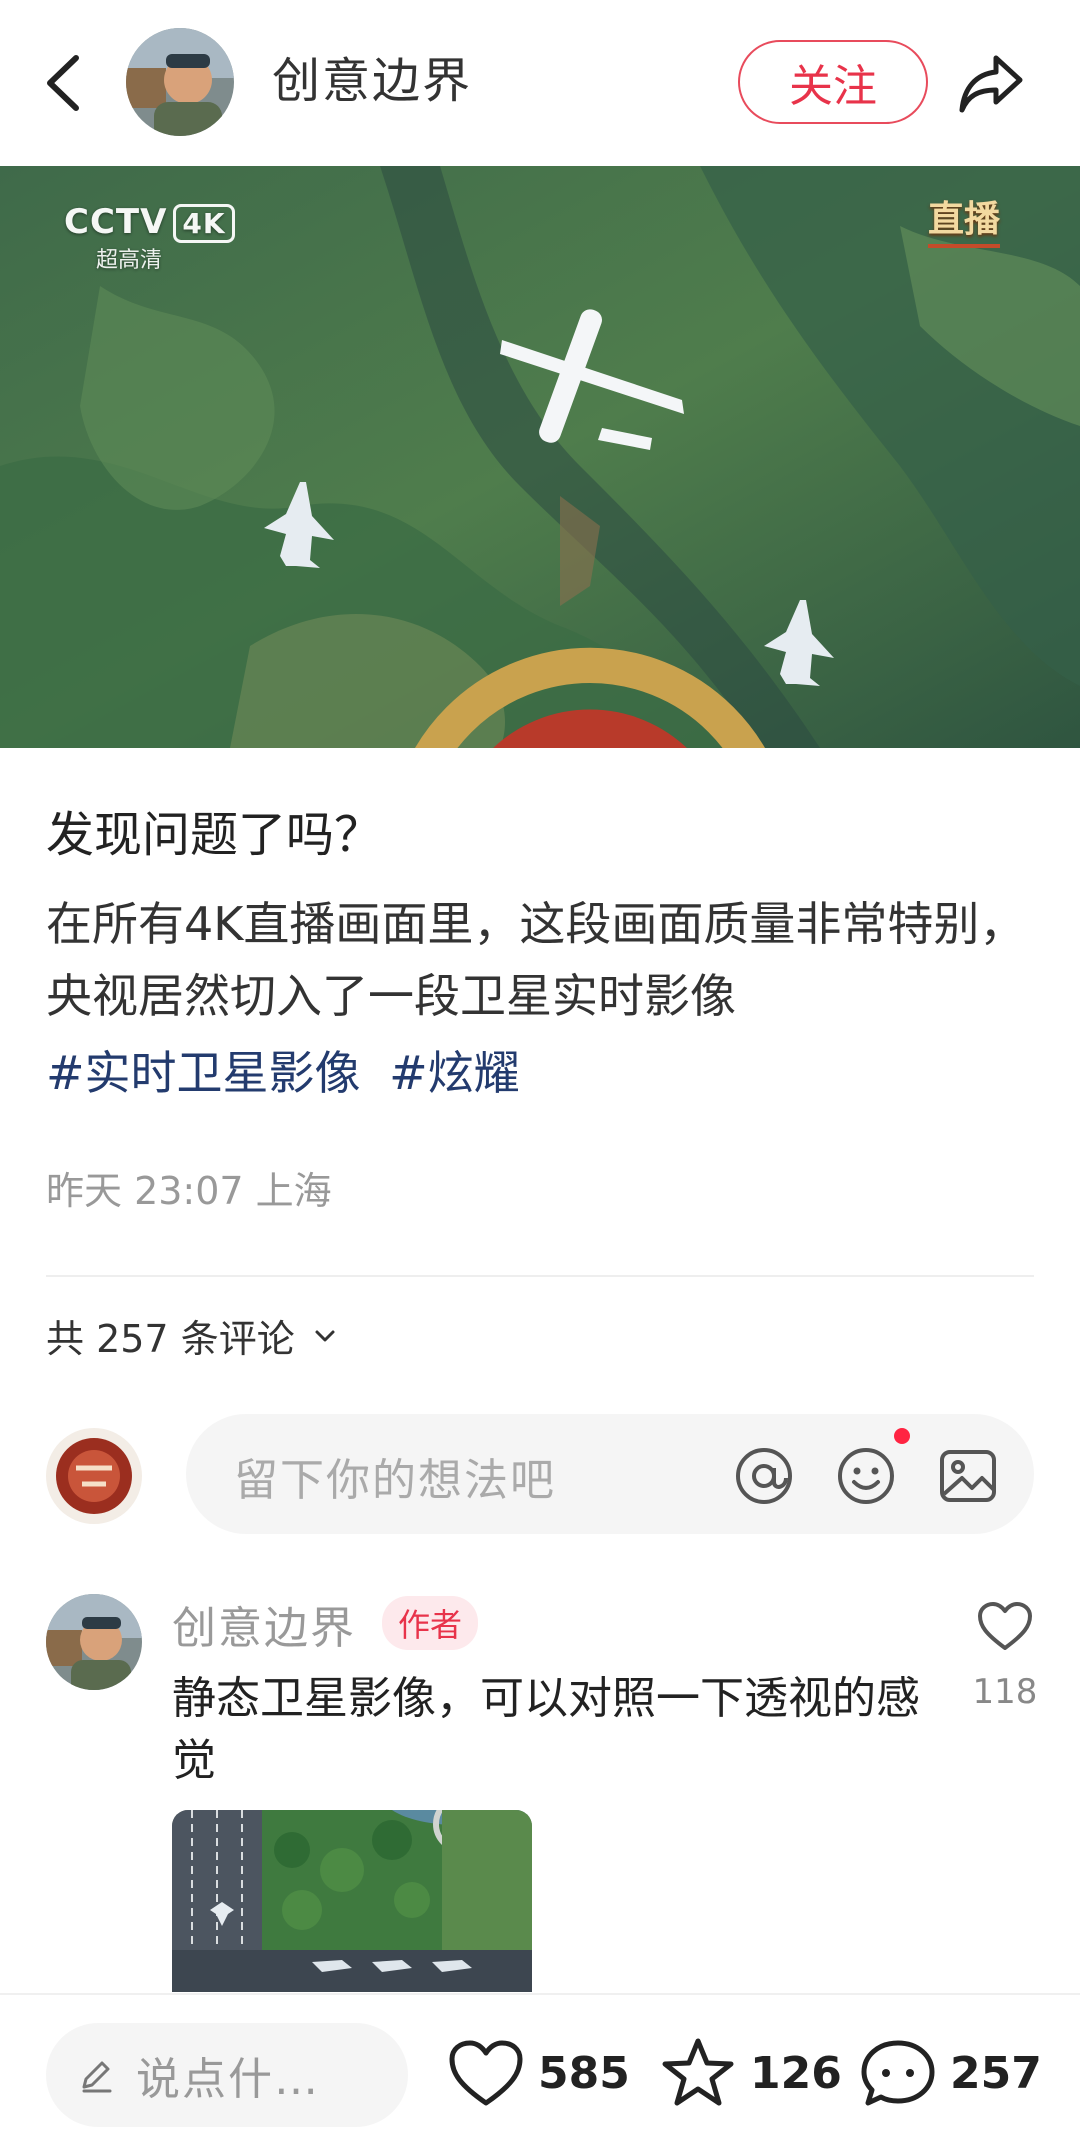 This screenshot has width=1080, height=2145. Describe the element at coordinates (536, 960) in the screenshot. I see `post-body: 在所有4K直播画面里，这段画面质量非常特别，央视居然切入了一段卫星实时影像` at that location.